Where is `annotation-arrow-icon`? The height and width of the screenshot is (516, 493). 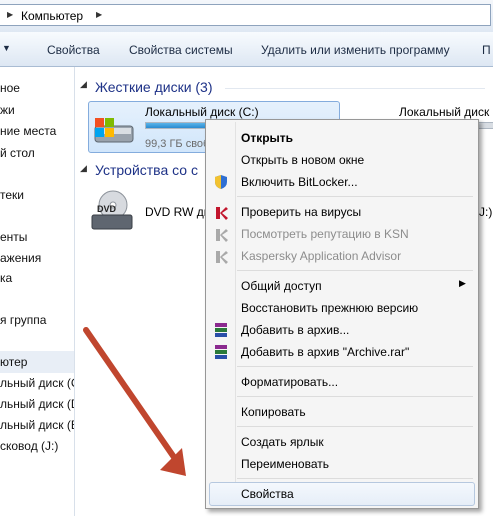
annotation-arrow-icon is located at coordinates (134, 401).